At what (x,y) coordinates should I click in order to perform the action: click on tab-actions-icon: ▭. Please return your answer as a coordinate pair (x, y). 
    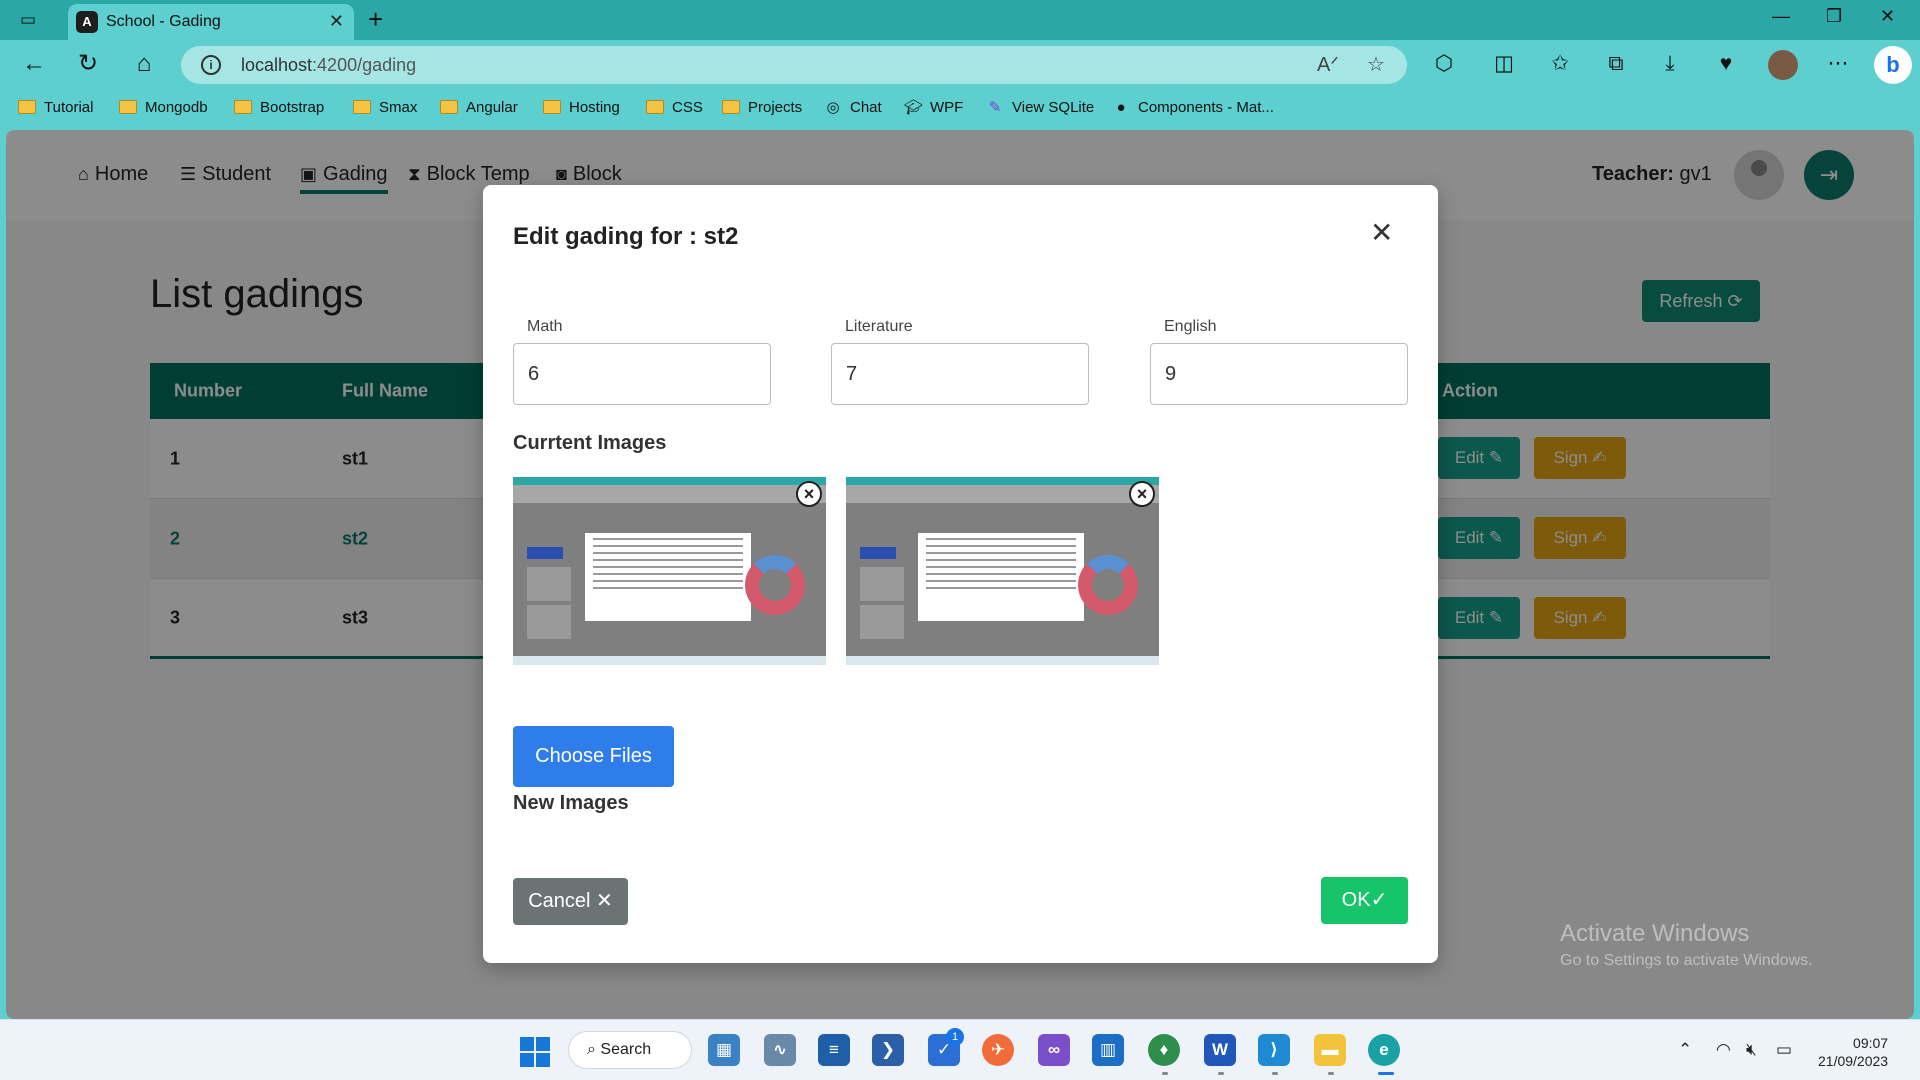
    Looking at the image, I should click on (28, 20).